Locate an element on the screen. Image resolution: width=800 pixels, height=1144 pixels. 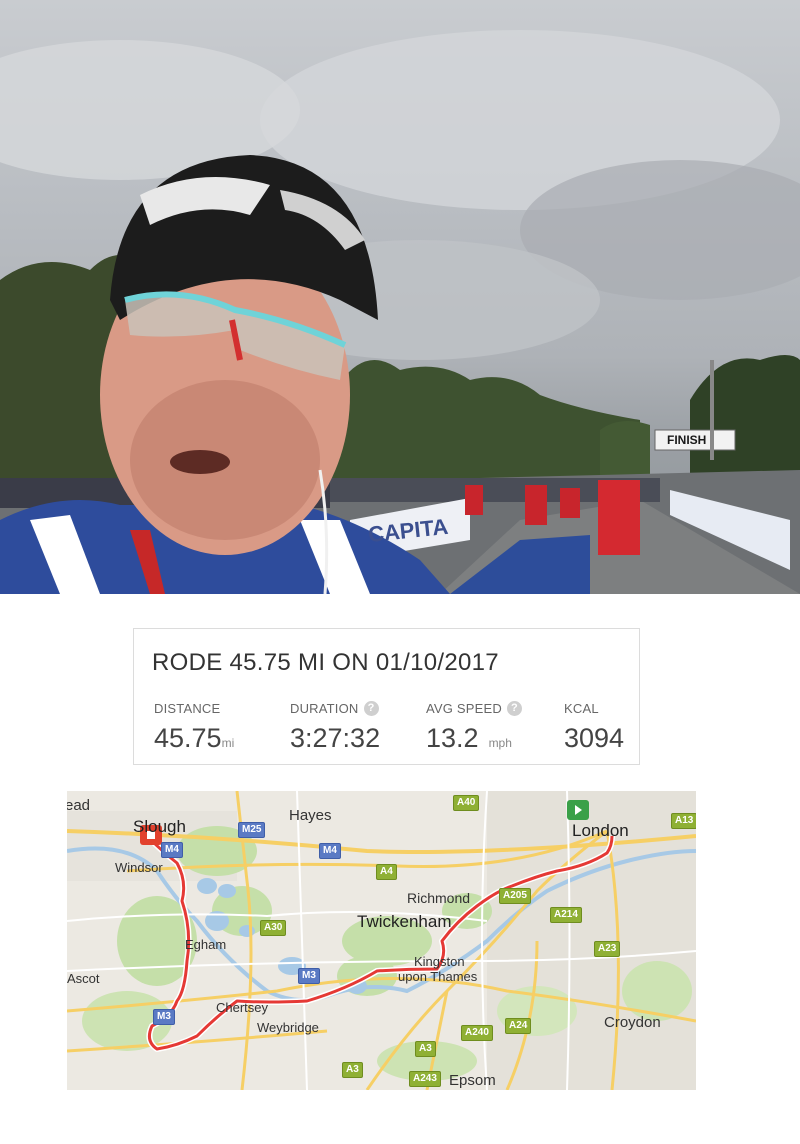
stat-label: DURATION is located at coordinates (324, 708).